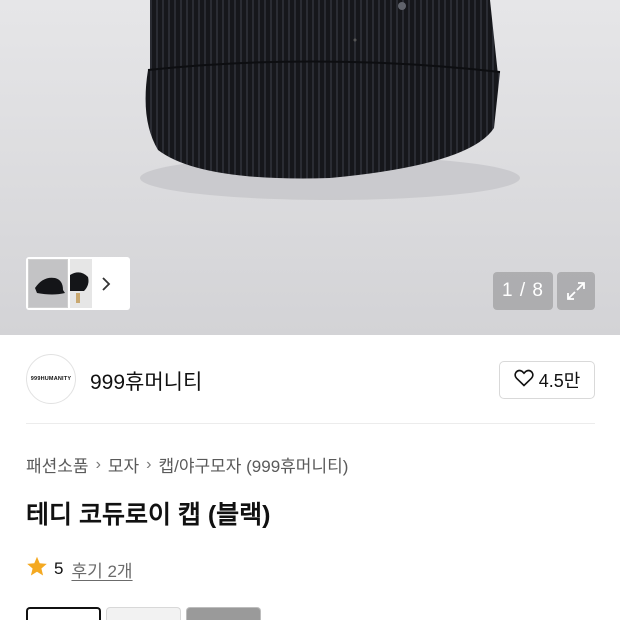 Image resolution: width=620 pixels, height=620 pixels. Describe the element at coordinates (101, 569) in the screenshot. I see `reviews-link: 후기 2개` at that location.